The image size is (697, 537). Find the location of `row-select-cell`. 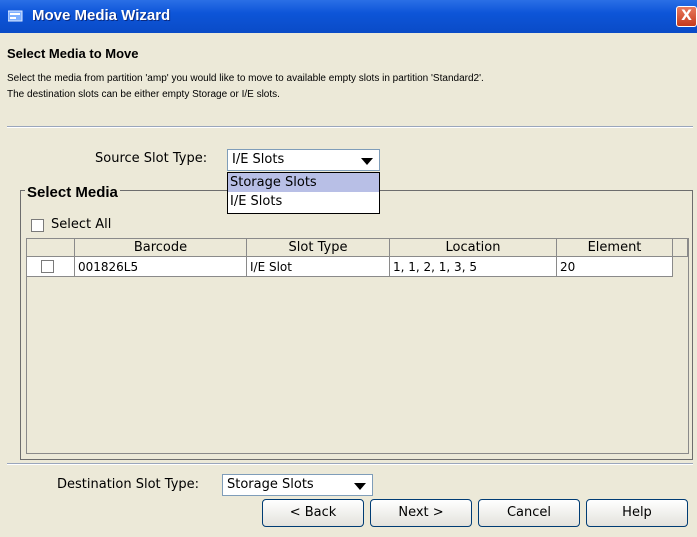

row-select-cell is located at coordinates (51, 267).